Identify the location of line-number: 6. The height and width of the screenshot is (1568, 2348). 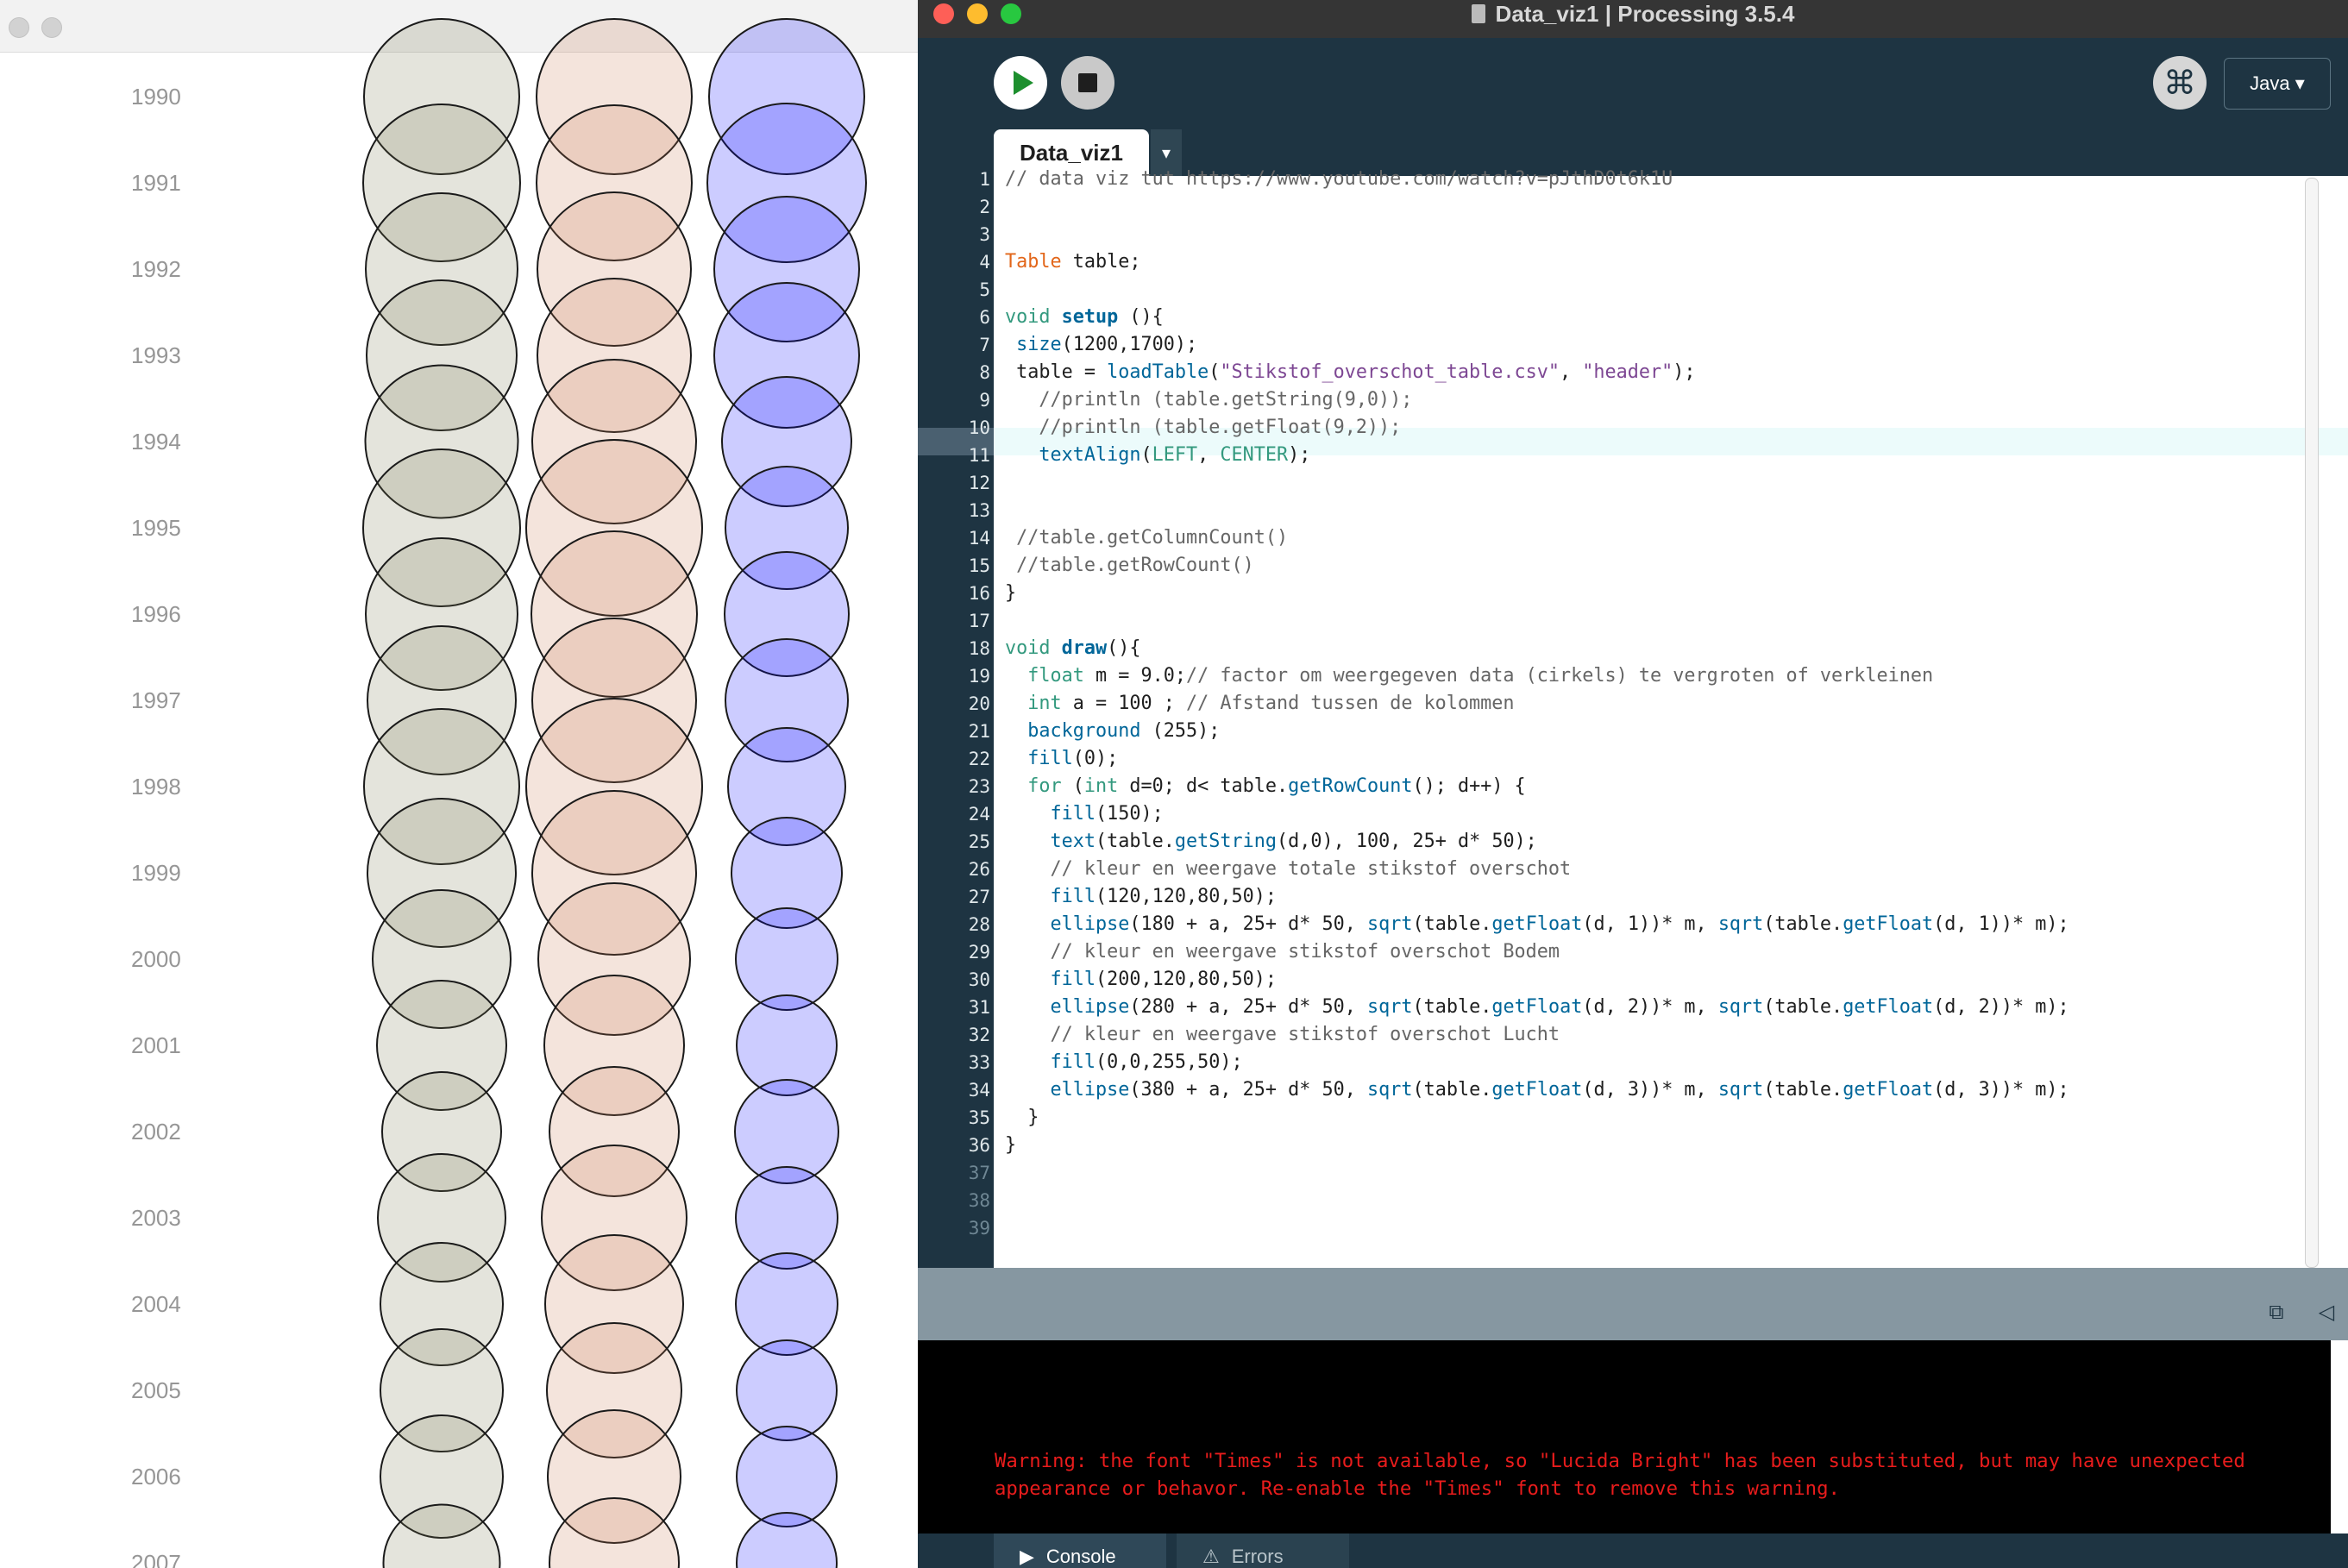
(984, 317).